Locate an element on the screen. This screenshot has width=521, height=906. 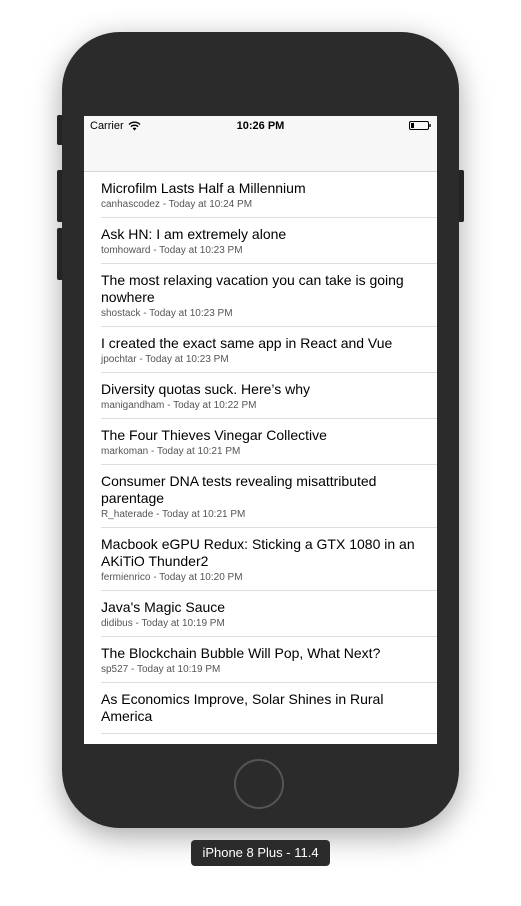
battery-icon is located at coordinates (420, 125).